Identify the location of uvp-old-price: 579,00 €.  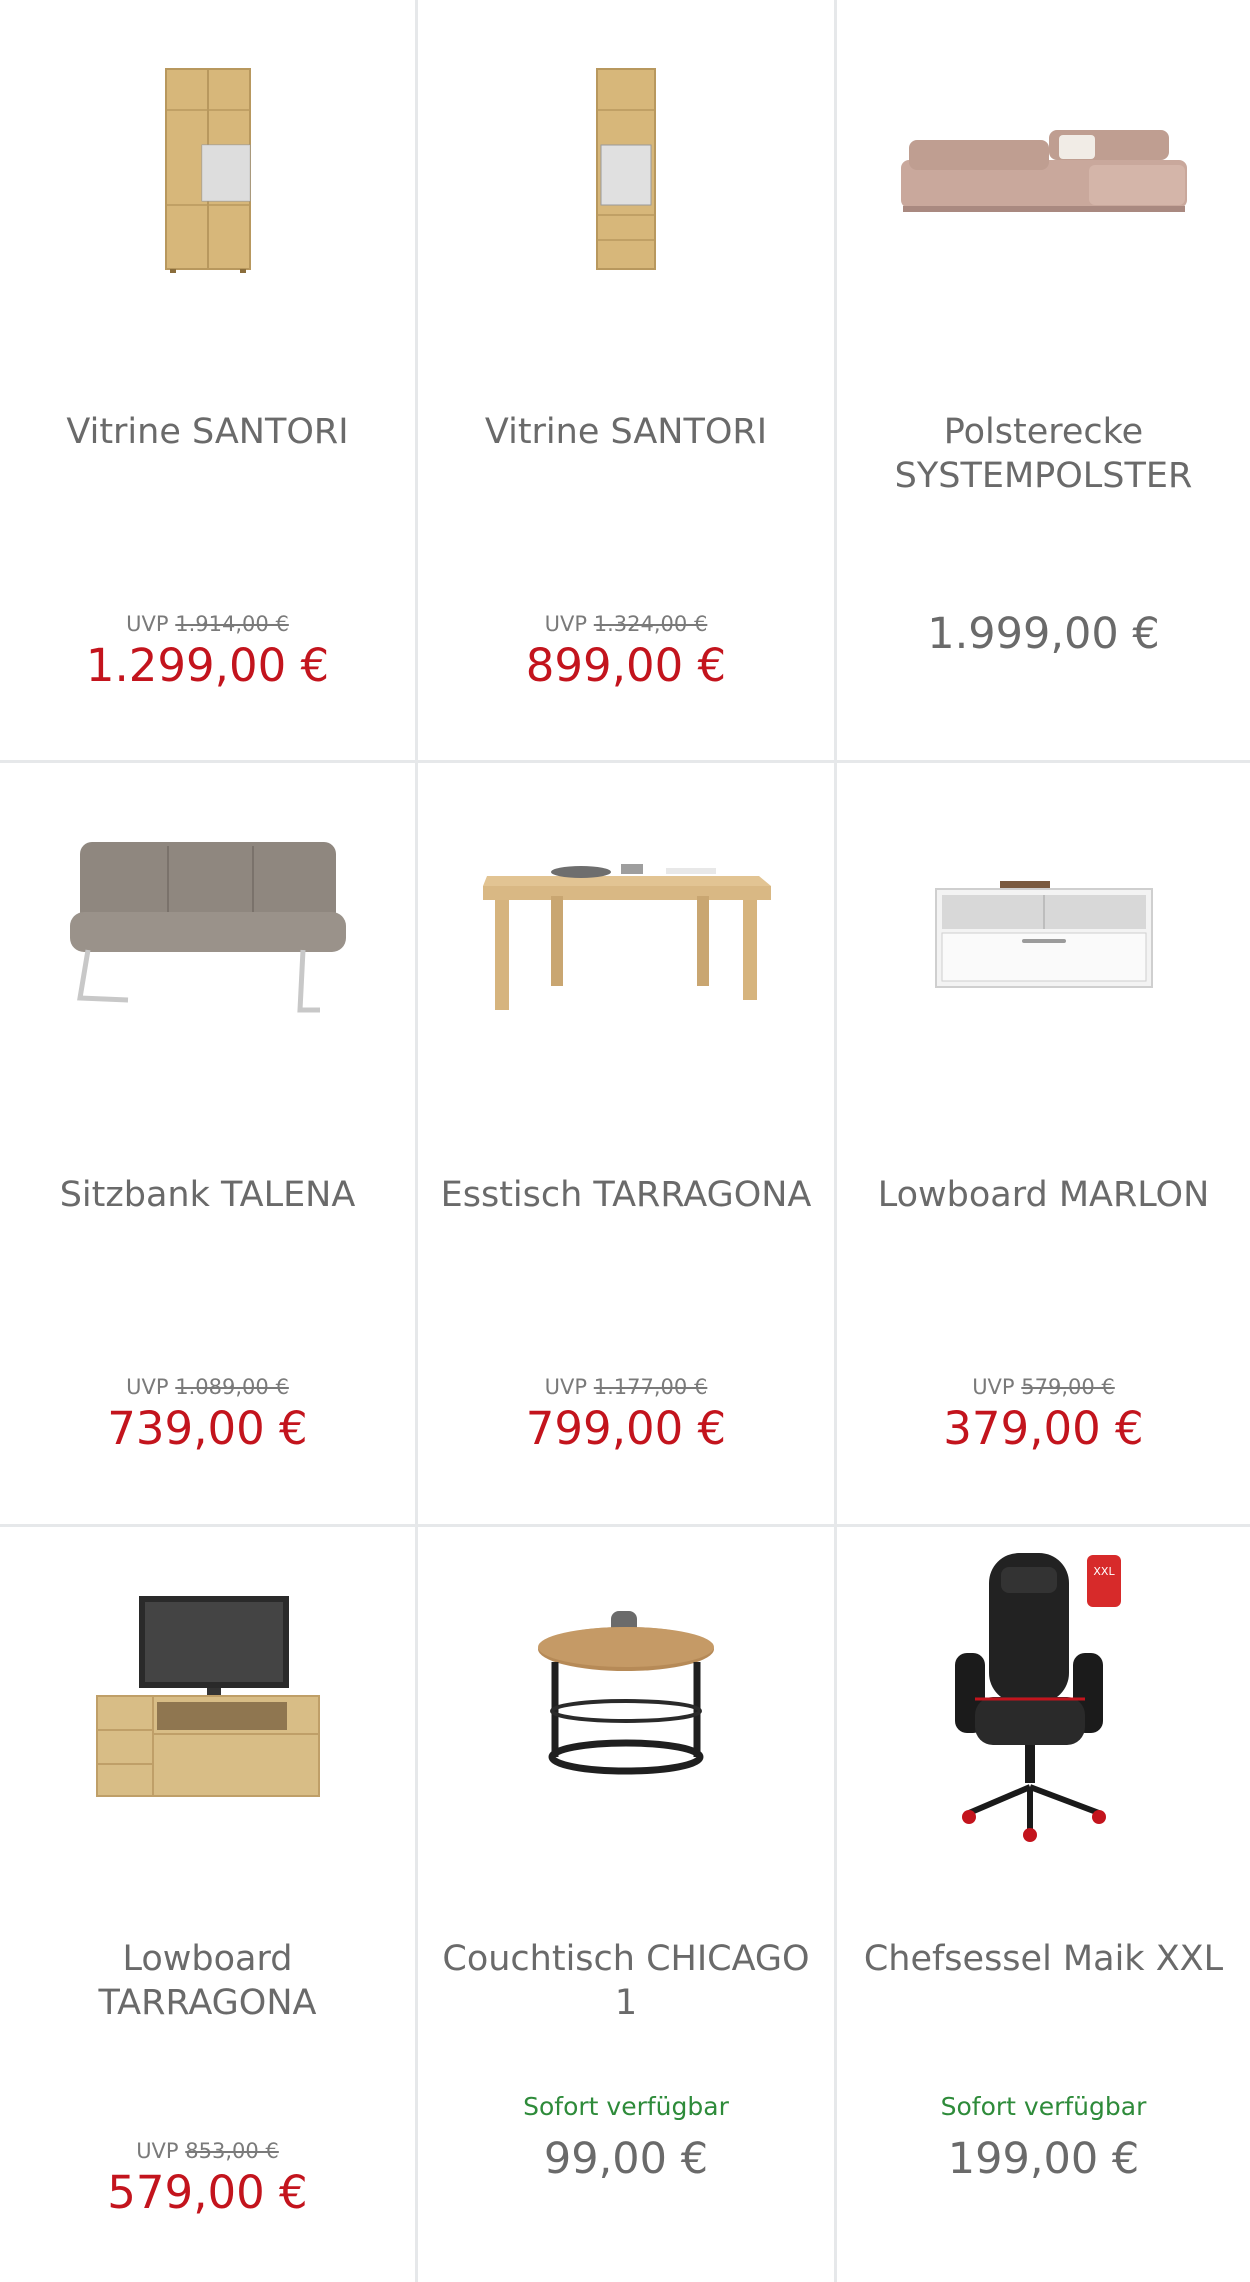
(1068, 1387).